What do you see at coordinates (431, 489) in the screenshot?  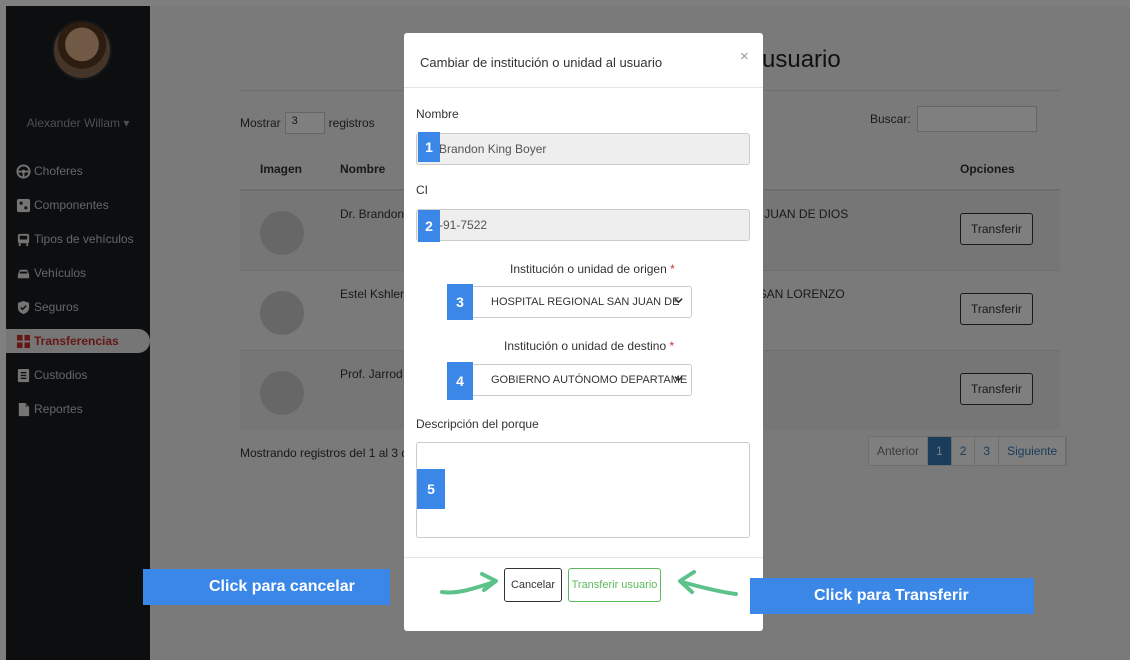 I see `step-badge-5: 5` at bounding box center [431, 489].